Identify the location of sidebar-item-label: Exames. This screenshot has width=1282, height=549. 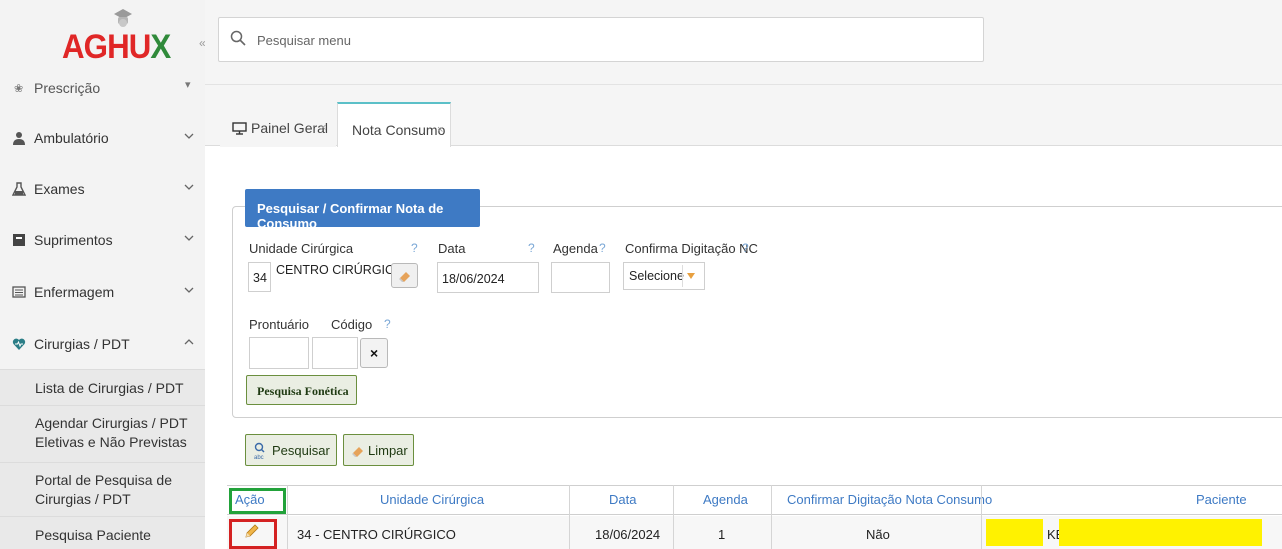
(59, 189).